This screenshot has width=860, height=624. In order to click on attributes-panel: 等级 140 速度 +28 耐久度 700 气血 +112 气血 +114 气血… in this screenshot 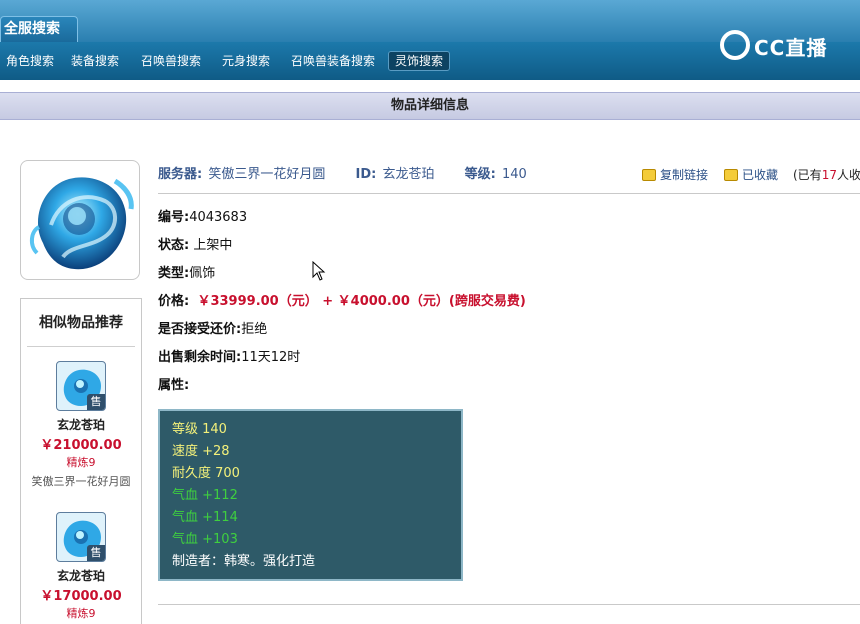, I will do `click(310, 495)`.